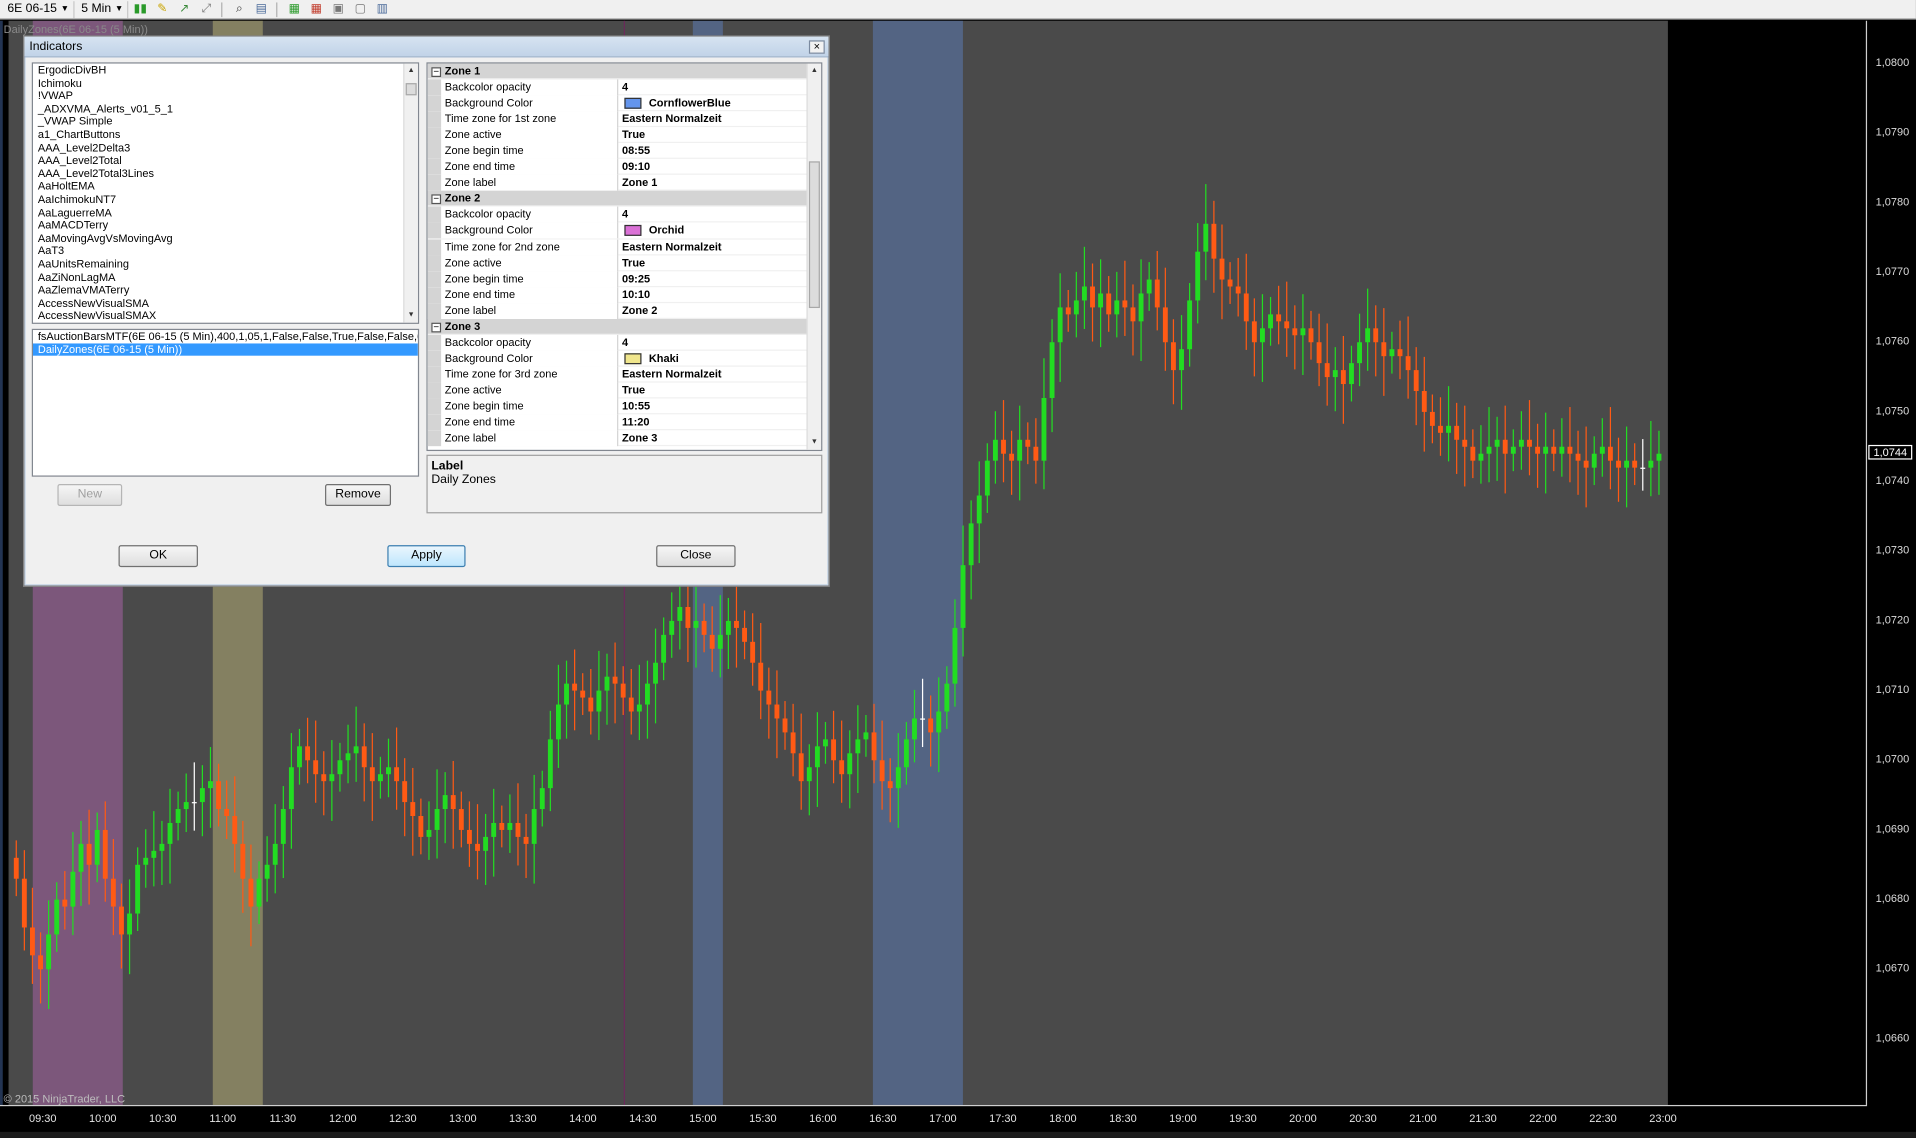 The image size is (1916, 1138). Describe the element at coordinates (714, 279) in the screenshot. I see `property-value: 09:25` at that location.